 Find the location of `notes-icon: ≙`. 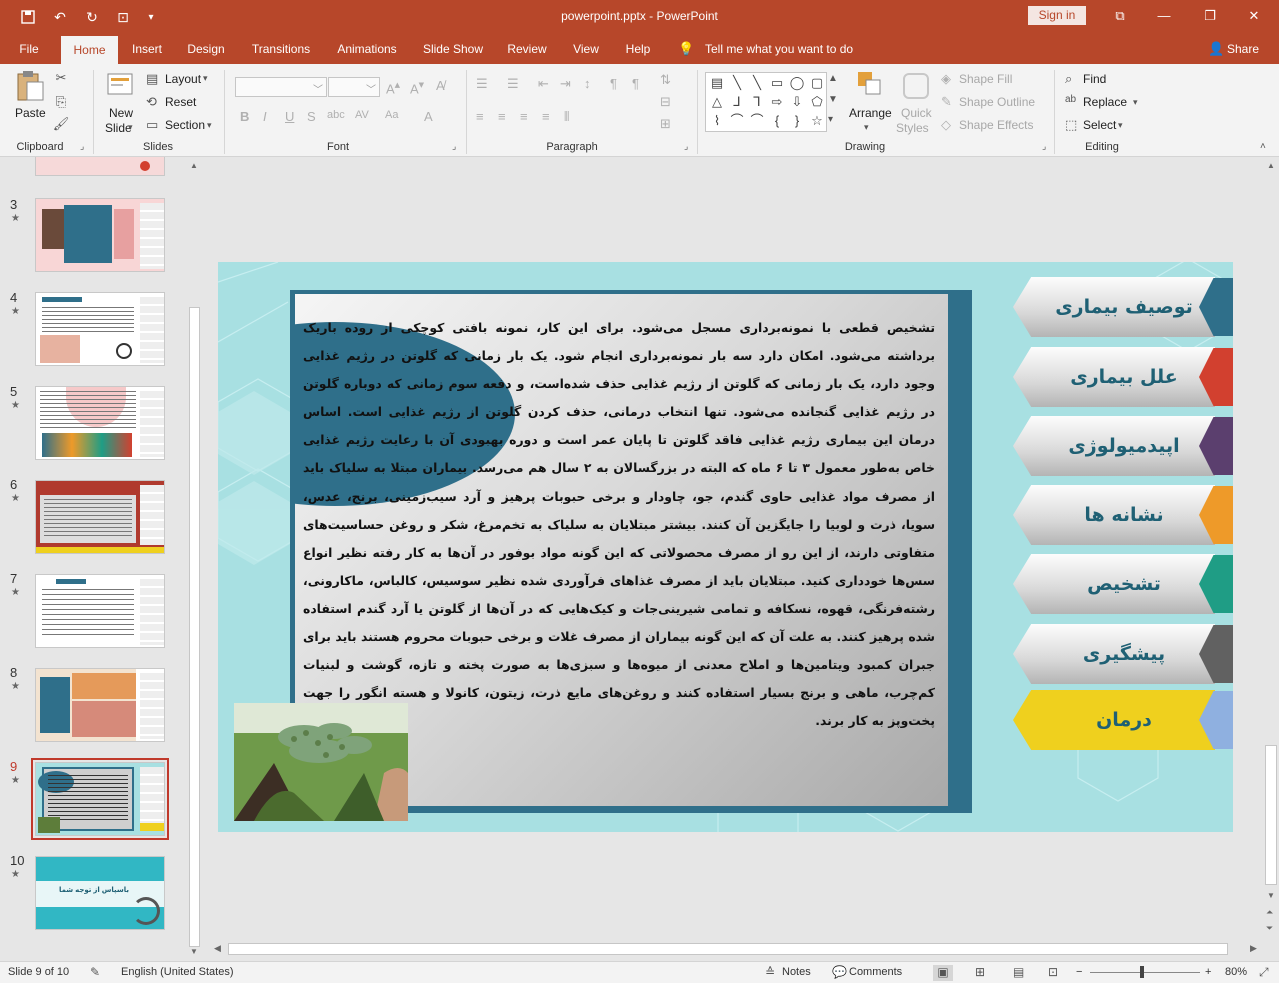

notes-icon: ≙ is located at coordinates (770, 972).